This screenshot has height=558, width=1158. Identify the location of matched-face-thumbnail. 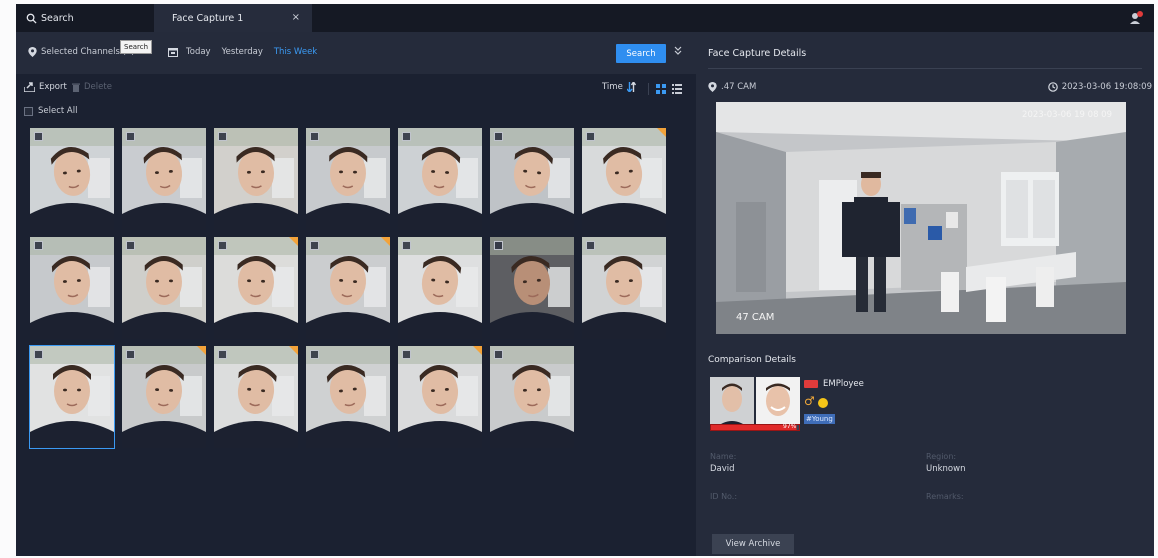
(778, 403).